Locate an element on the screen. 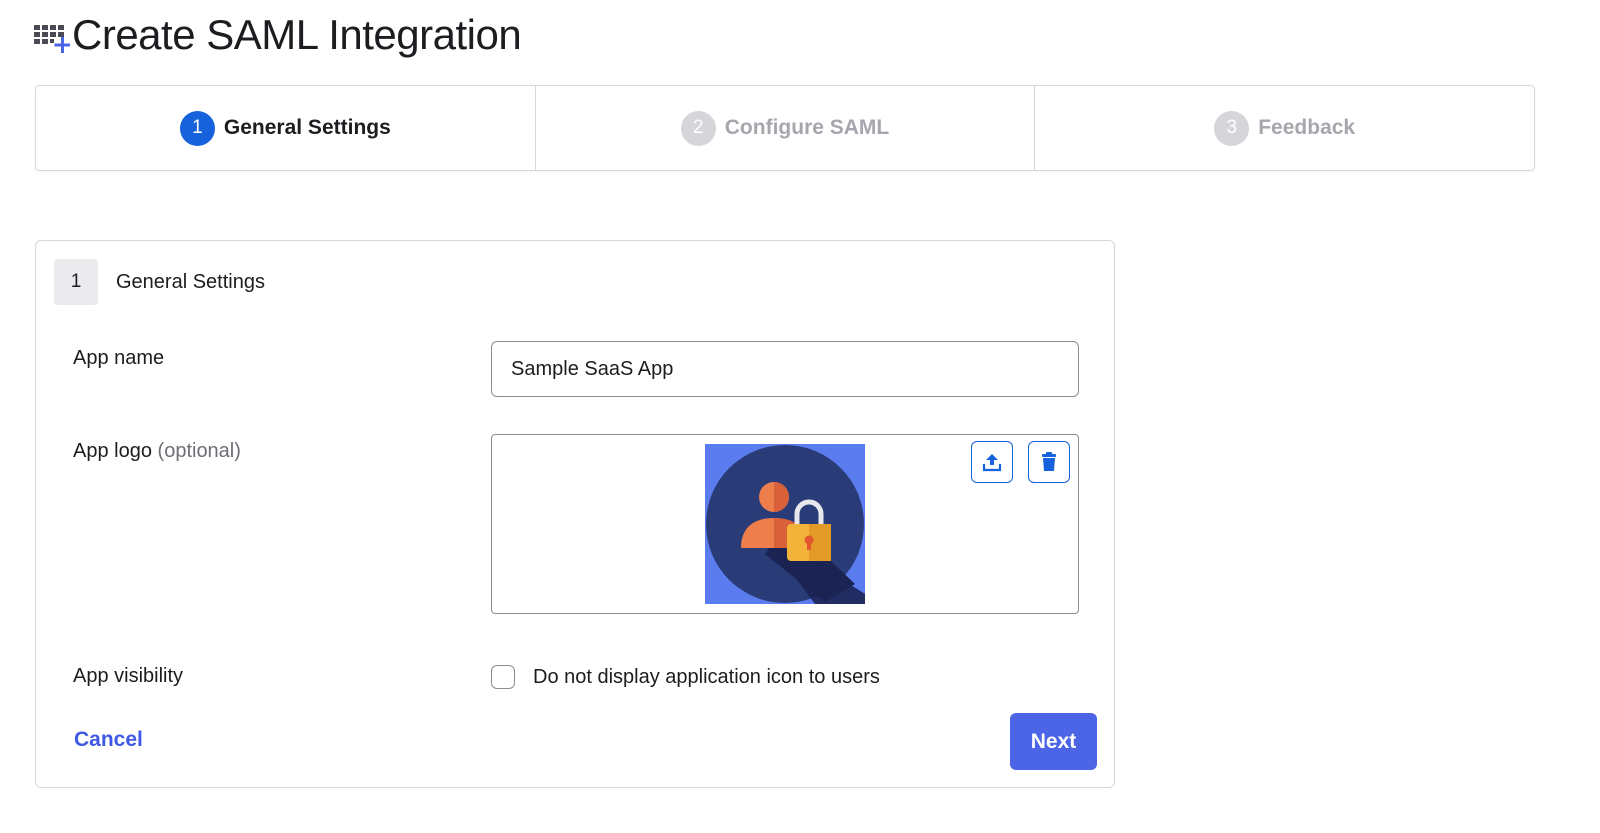 This screenshot has height=833, width=1600. trash-icon is located at coordinates (1049, 461).